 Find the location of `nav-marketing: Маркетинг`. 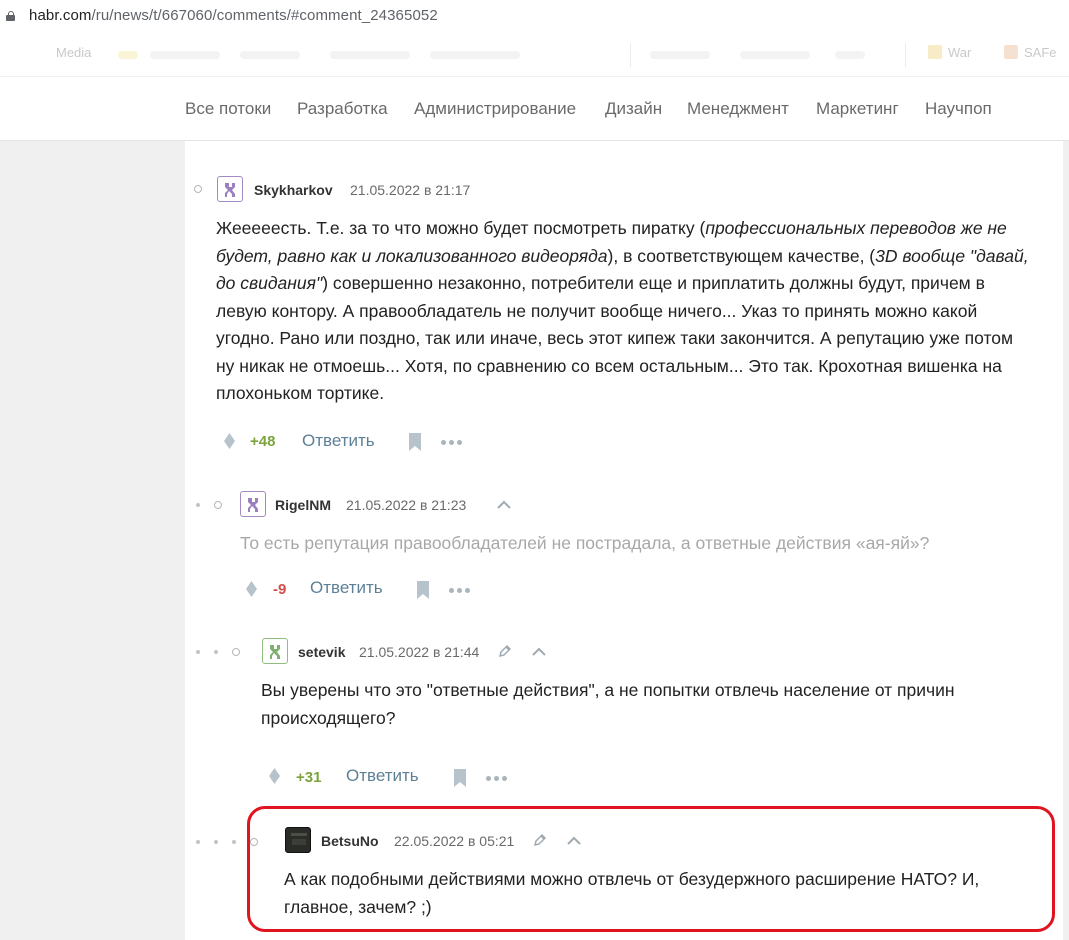

nav-marketing: Маркетинг is located at coordinates (857, 109).